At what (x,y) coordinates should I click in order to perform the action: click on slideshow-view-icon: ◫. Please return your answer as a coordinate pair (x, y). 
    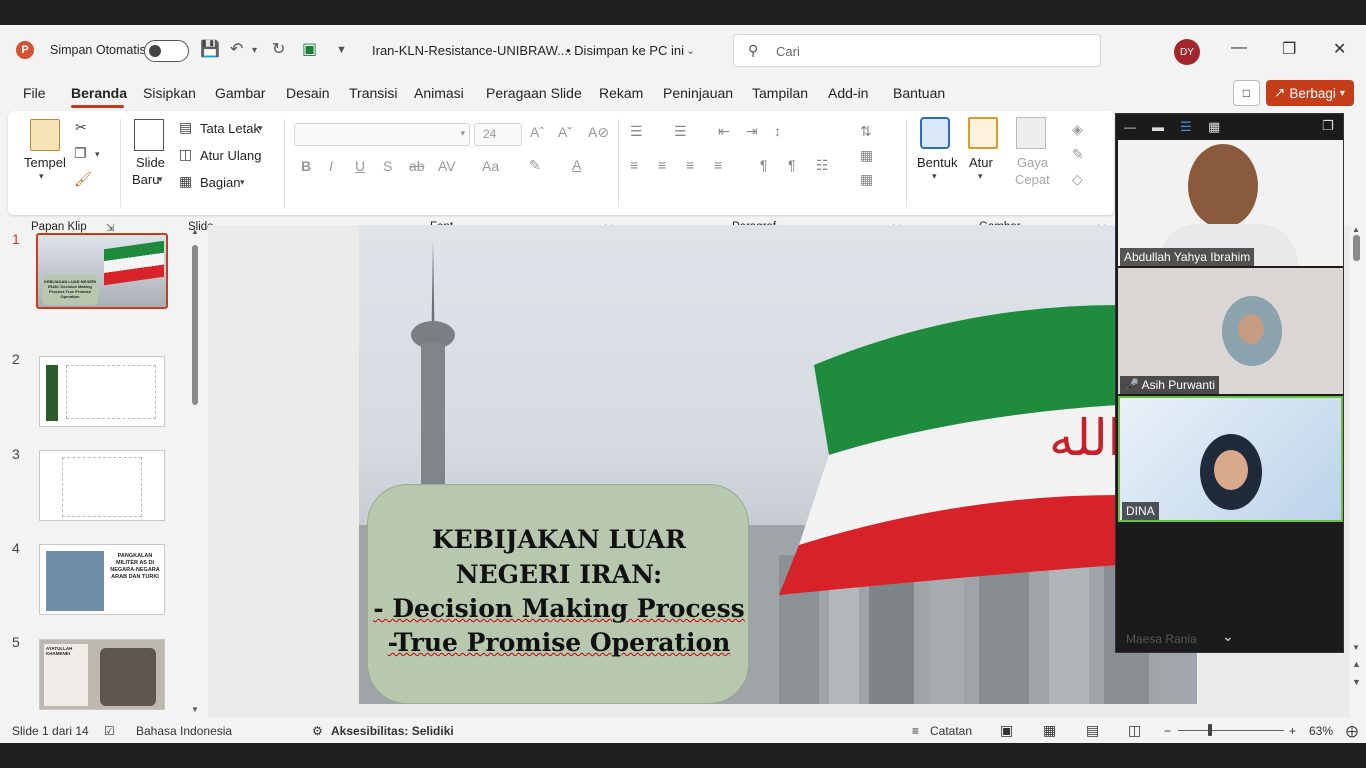
    Looking at the image, I should click on (1134, 730).